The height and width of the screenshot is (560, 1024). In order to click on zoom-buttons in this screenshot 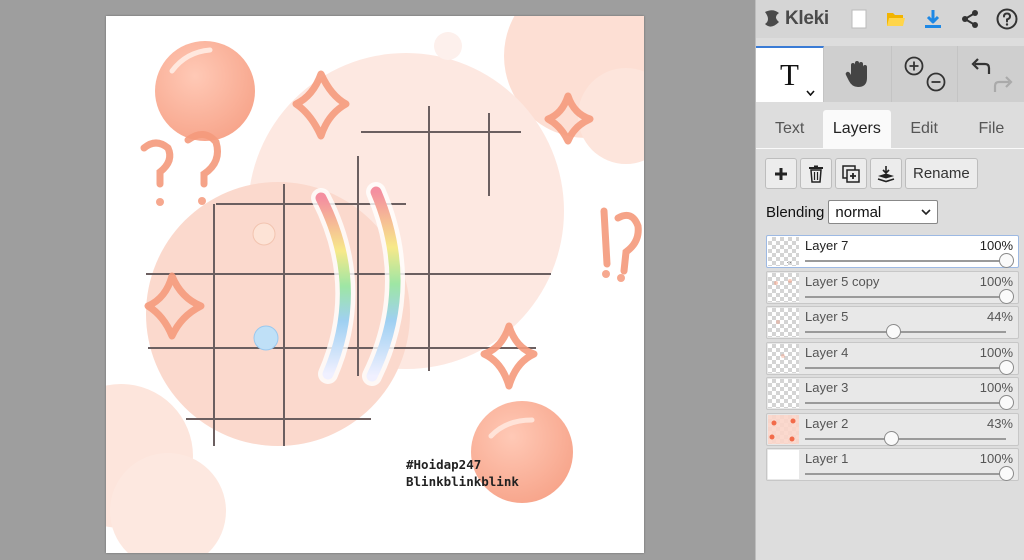, I will do `click(925, 74)`.